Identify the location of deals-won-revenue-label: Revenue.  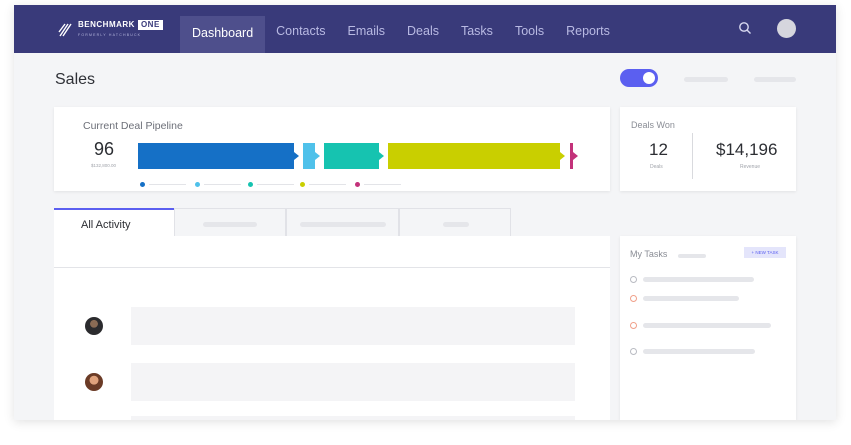
(750, 167).